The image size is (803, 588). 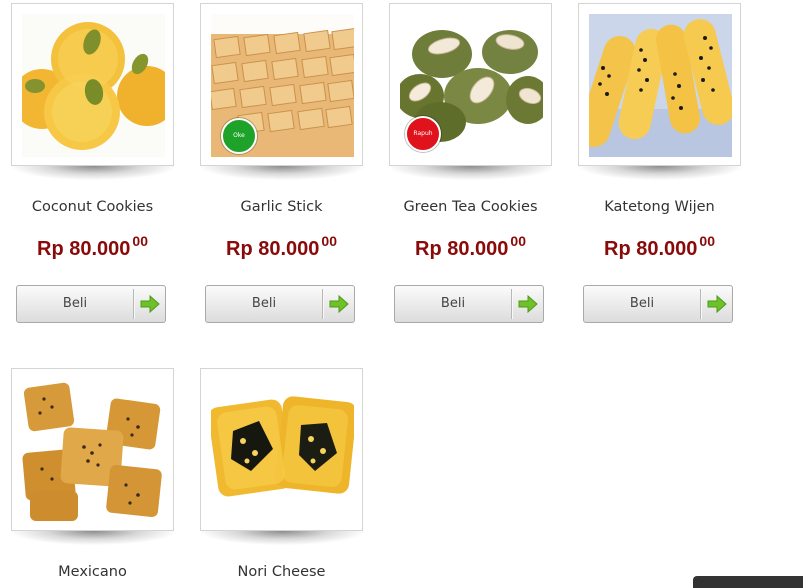 What do you see at coordinates (470, 207) in the screenshot?
I see `product-name: Green Tea Cookies` at bounding box center [470, 207].